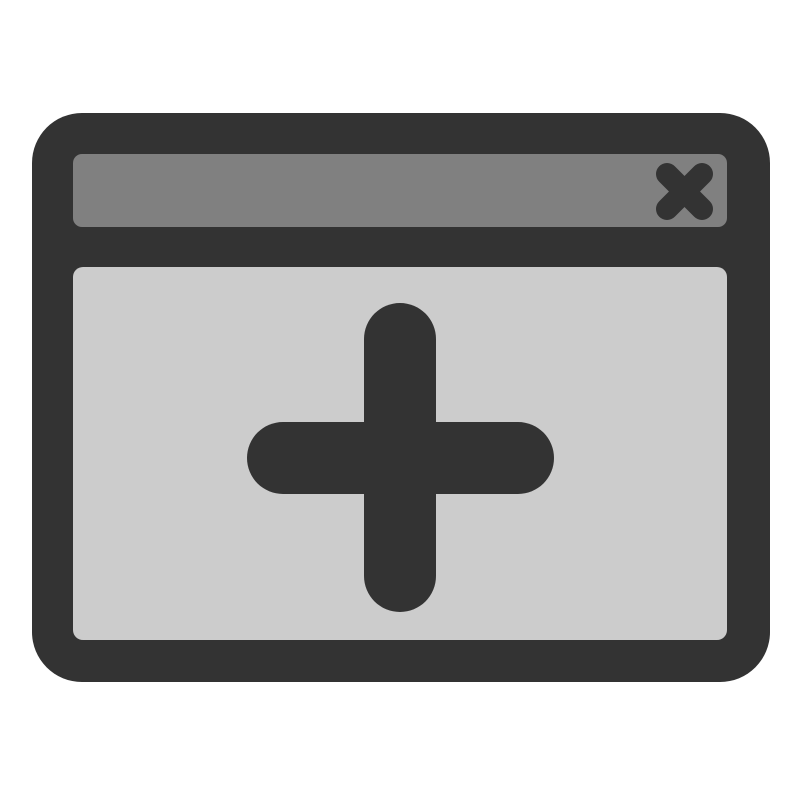  Describe the element at coordinates (400, 190) in the screenshot. I see `title-bar` at that location.